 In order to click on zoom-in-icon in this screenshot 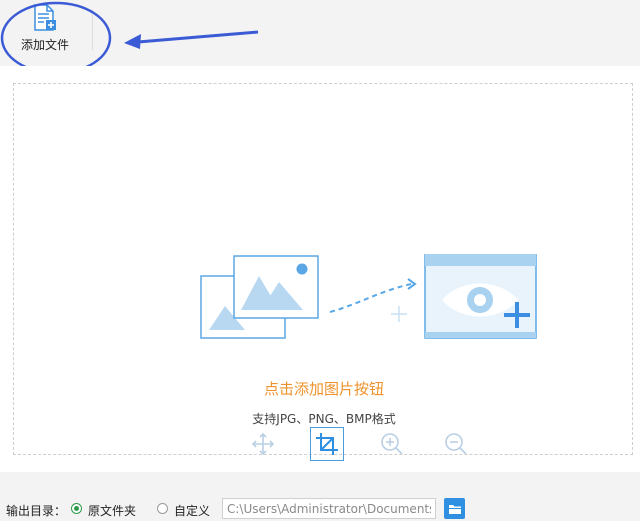, I will do `click(392, 444)`.